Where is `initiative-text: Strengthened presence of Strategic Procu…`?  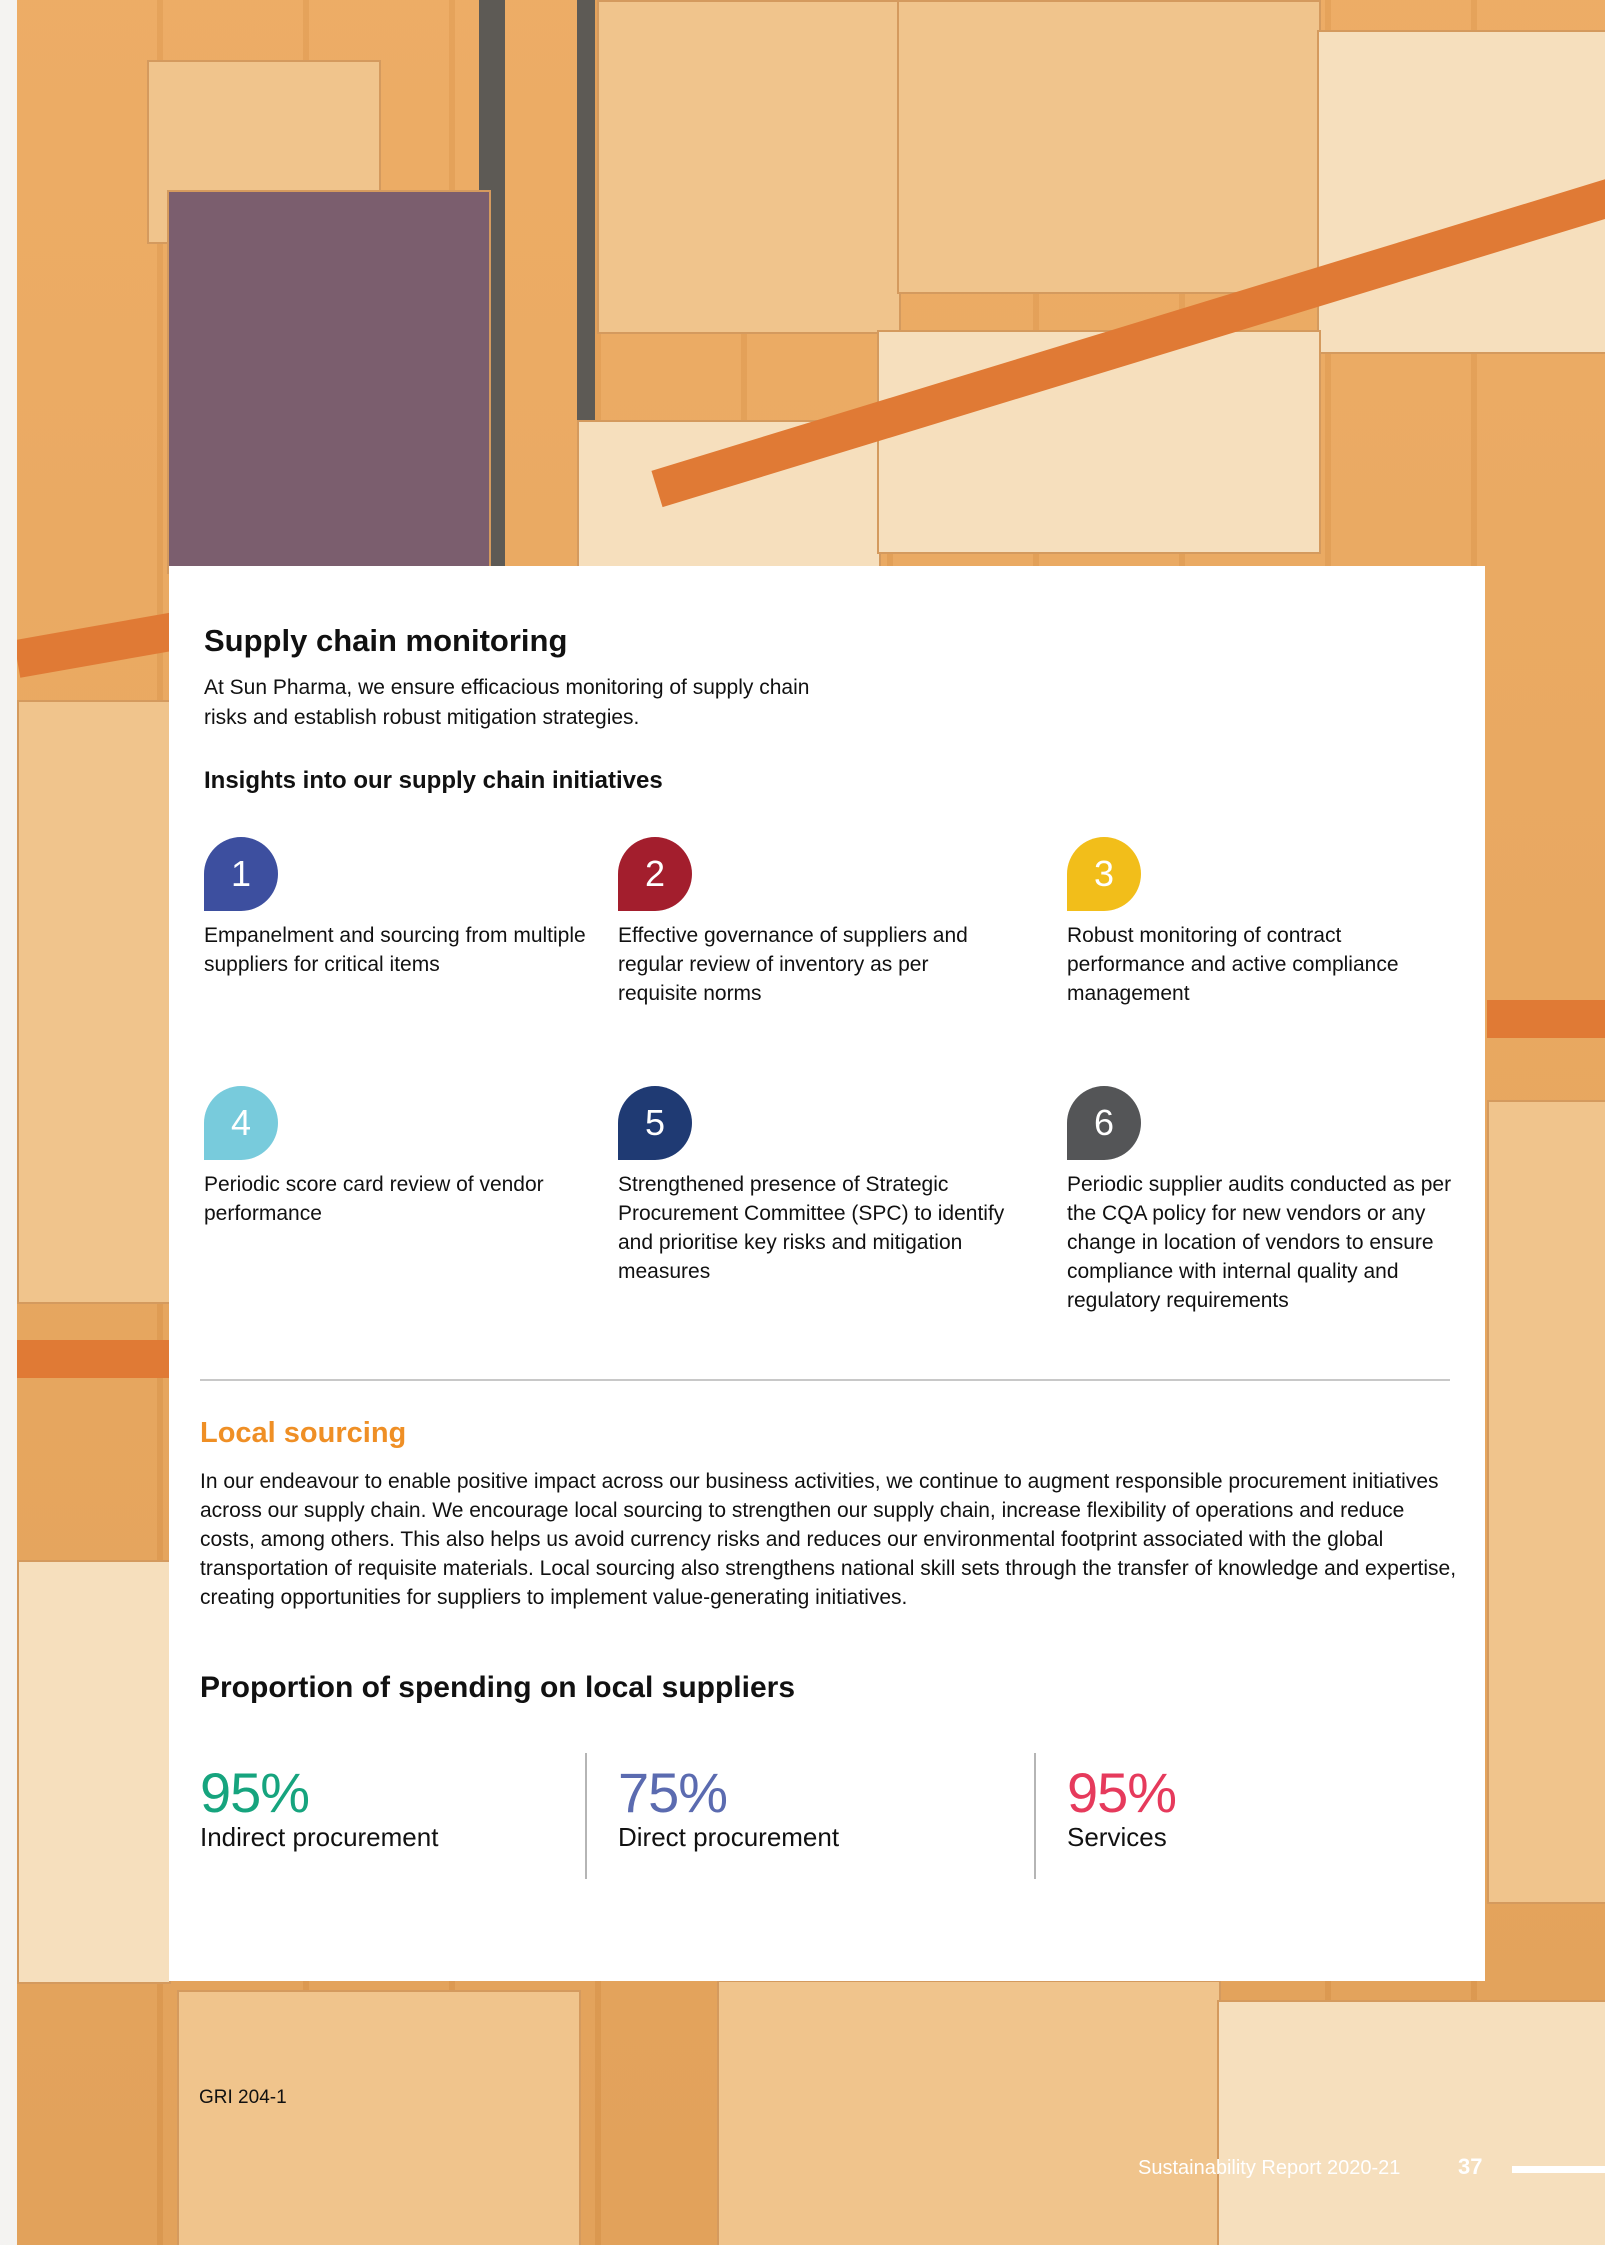
initiative-text: Strengthened presence of Strategic Procu… is located at coordinates (811, 1228).